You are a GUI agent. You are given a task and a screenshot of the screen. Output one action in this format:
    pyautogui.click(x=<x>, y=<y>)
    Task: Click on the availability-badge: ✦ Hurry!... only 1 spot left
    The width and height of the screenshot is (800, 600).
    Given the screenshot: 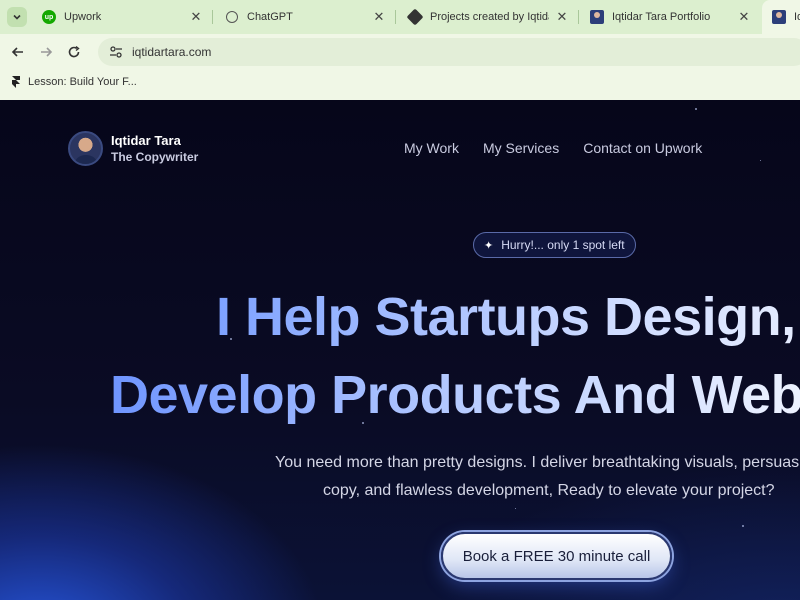 What is the action you would take?
    pyautogui.click(x=554, y=245)
    